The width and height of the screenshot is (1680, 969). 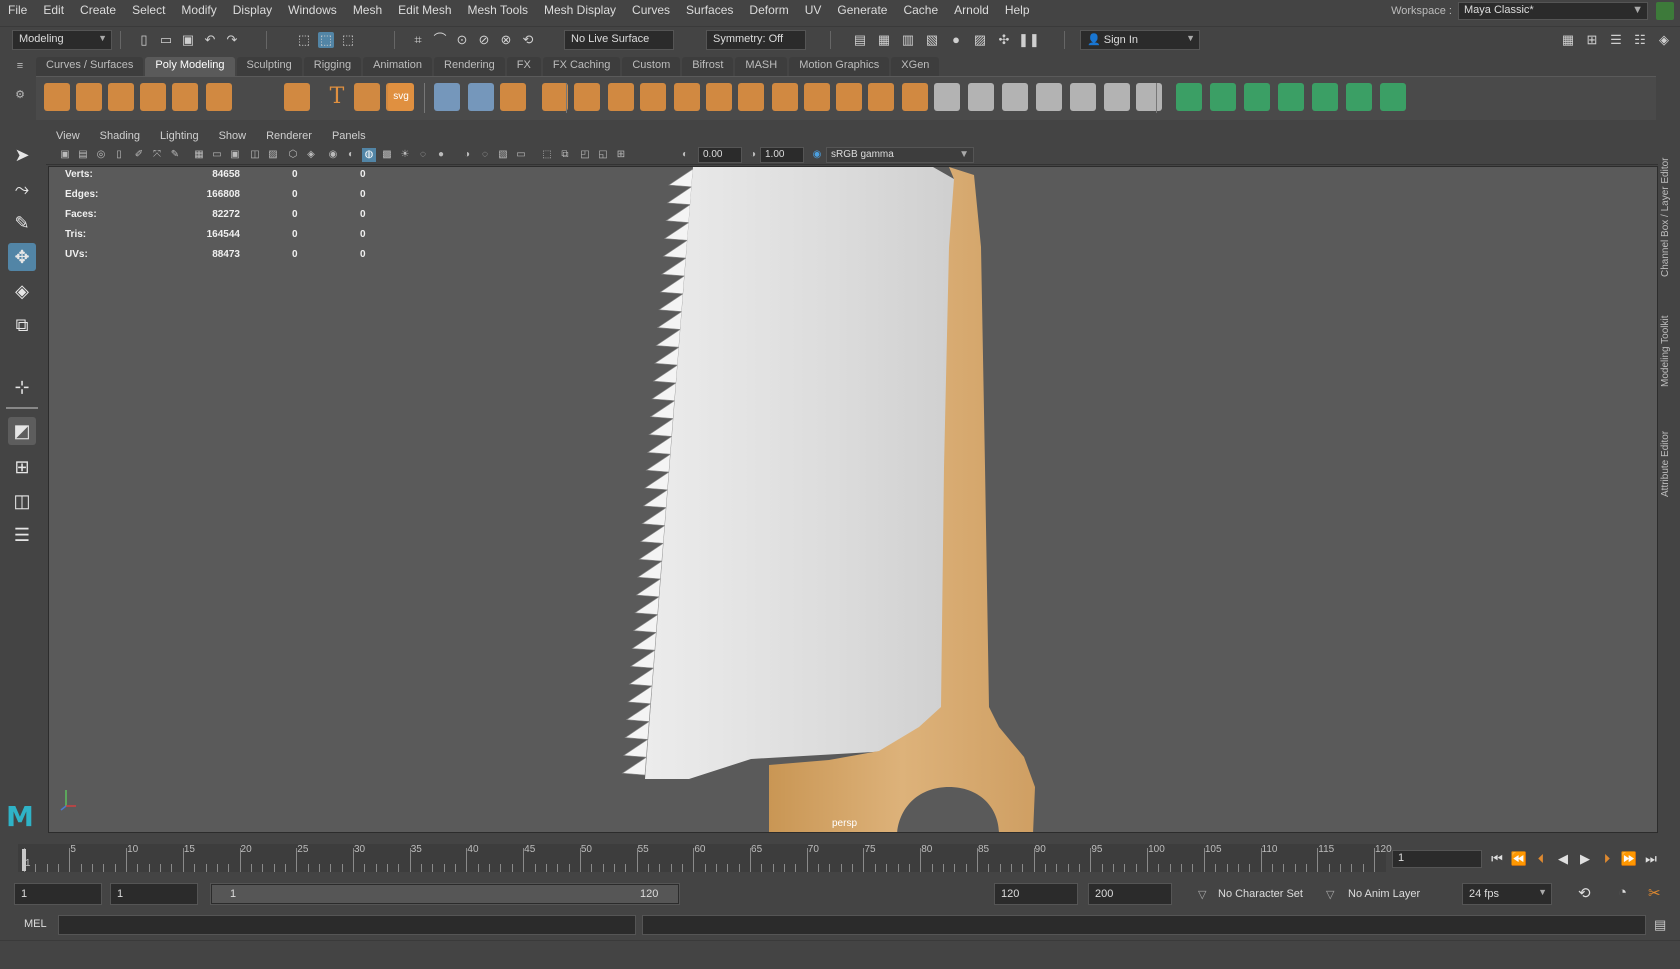 What do you see at coordinates (1384, 894) in the screenshot?
I see `anim-layer-label: No Anim Layer` at bounding box center [1384, 894].